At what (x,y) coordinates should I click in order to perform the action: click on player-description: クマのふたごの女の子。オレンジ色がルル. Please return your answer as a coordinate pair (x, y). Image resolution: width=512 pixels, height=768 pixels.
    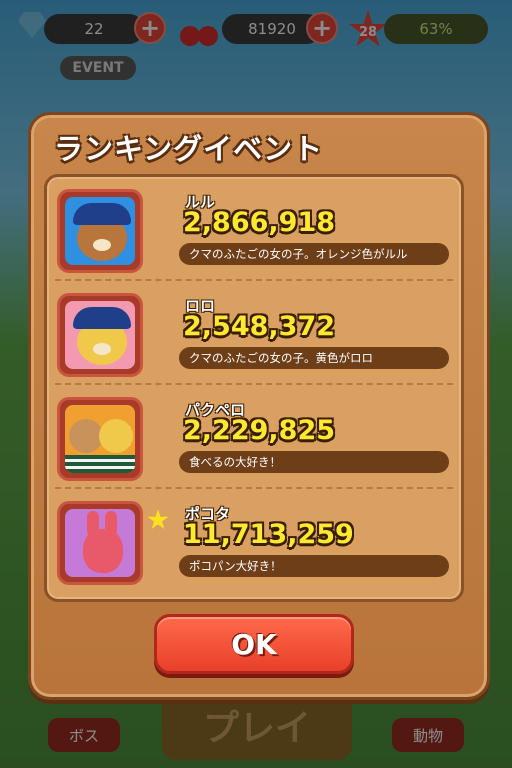
    Looking at the image, I should click on (314, 254).